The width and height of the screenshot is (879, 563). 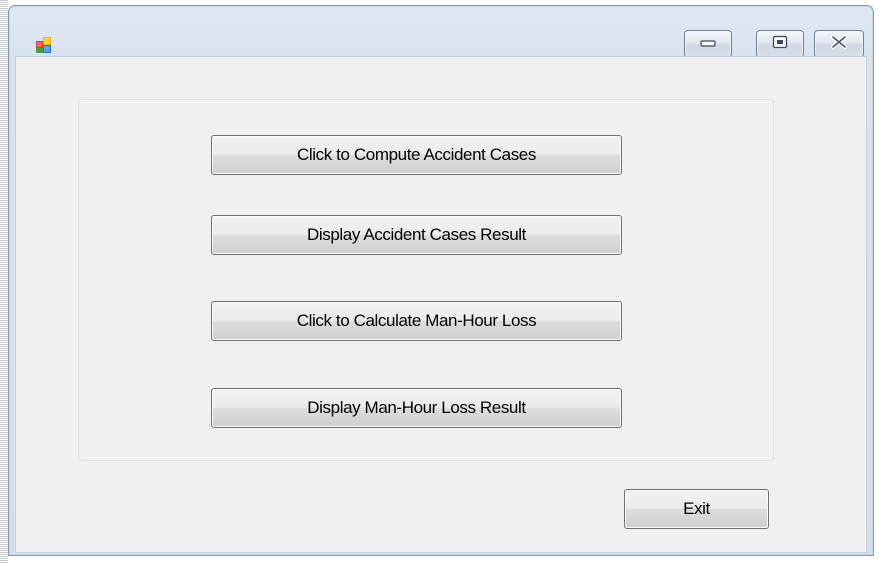 I want to click on close-button, so click(x=839, y=44).